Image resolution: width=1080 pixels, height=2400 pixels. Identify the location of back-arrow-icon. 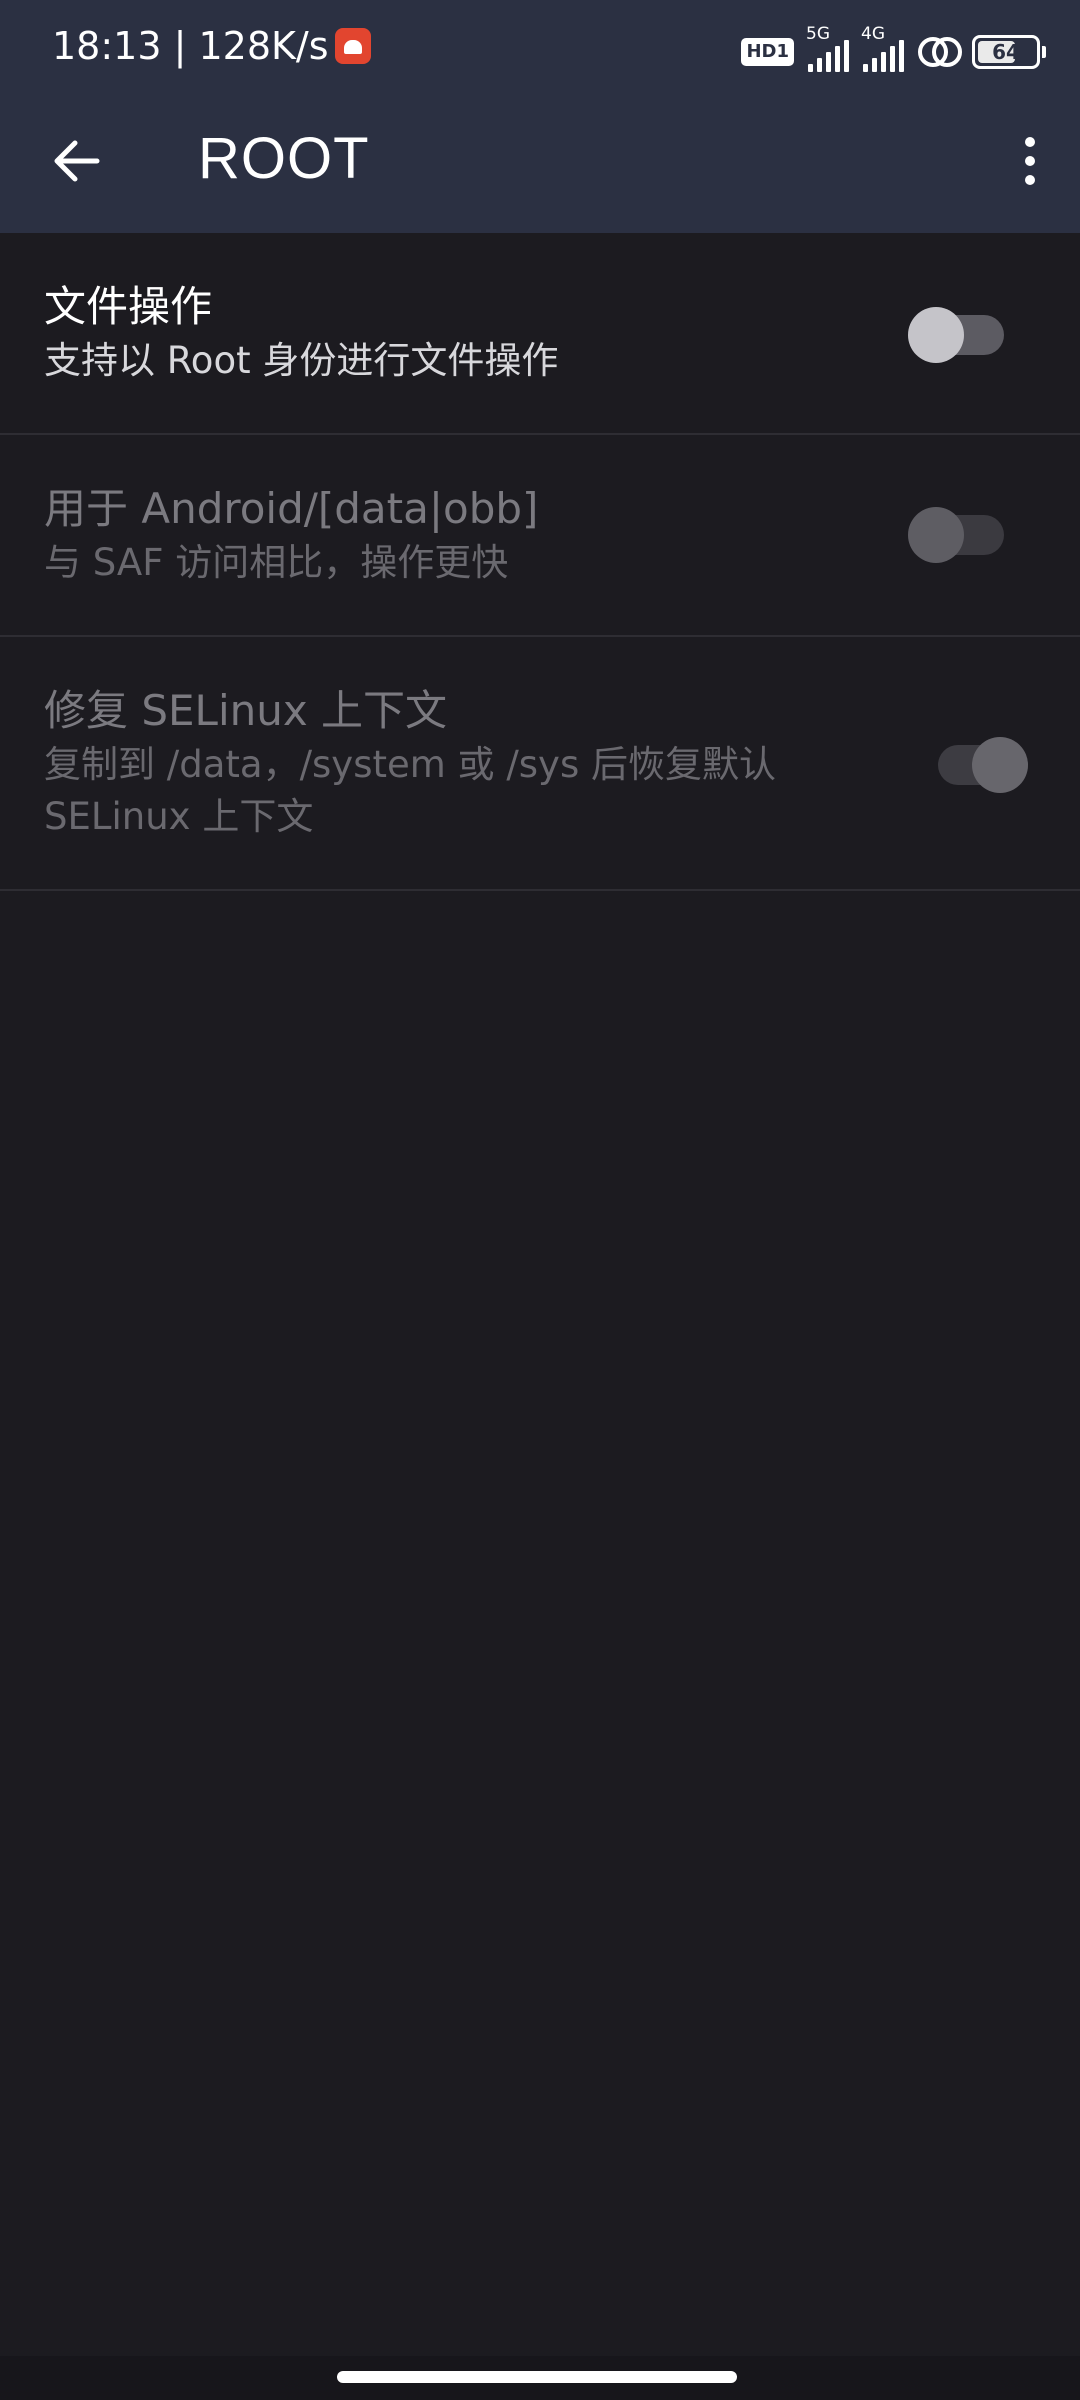
(76, 161).